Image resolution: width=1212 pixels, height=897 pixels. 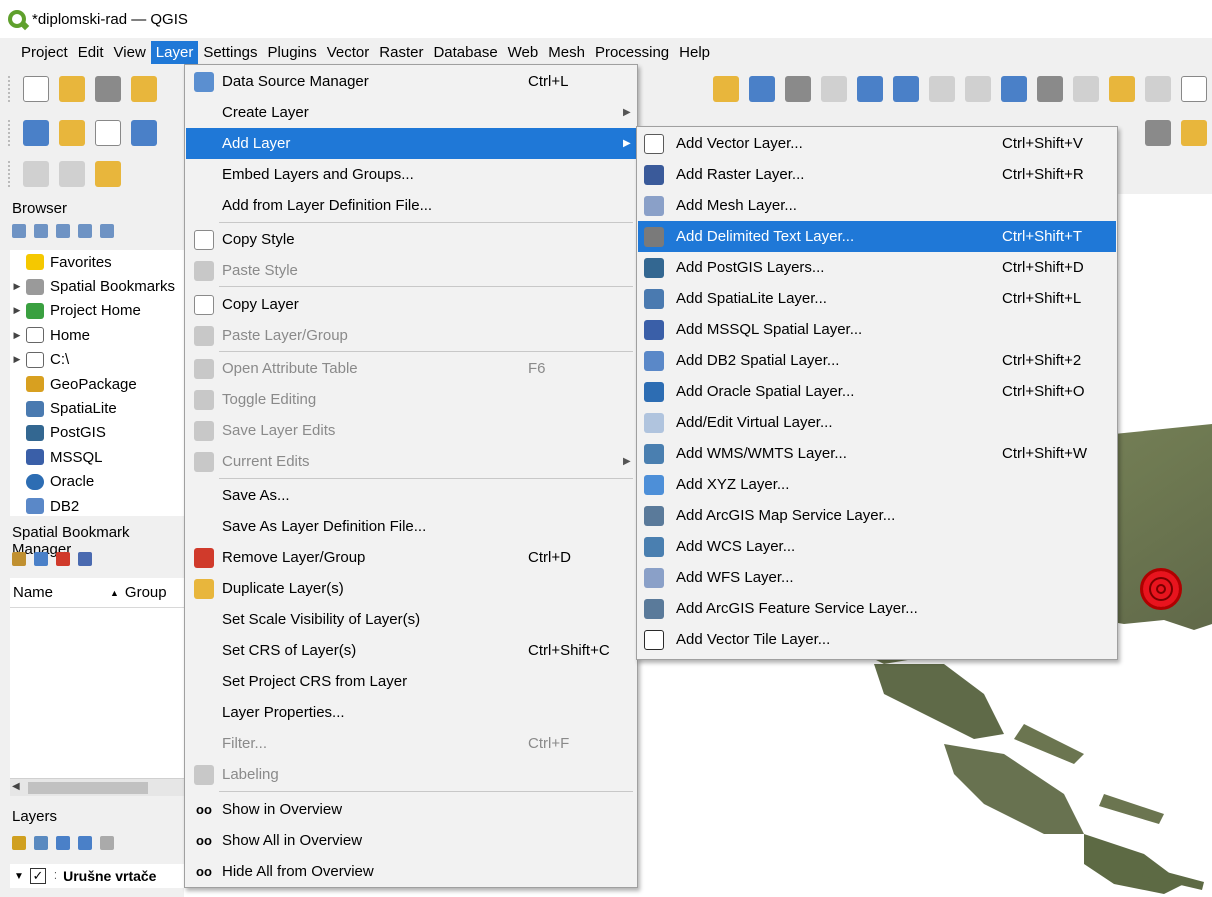 I want to click on delete-bookmark-icon, so click(x=63, y=559).